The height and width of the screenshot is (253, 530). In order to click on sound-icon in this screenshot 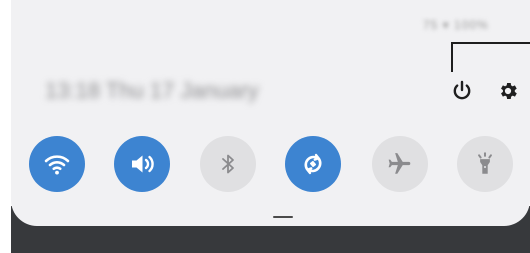, I will do `click(143, 164)`.